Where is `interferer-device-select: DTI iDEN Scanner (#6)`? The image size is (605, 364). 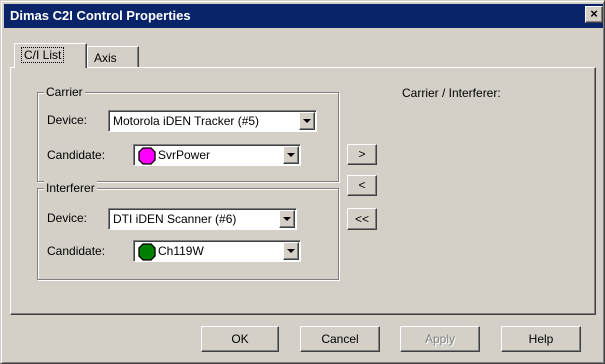
interferer-device-select: DTI iDEN Scanner (#6) is located at coordinates (202, 219).